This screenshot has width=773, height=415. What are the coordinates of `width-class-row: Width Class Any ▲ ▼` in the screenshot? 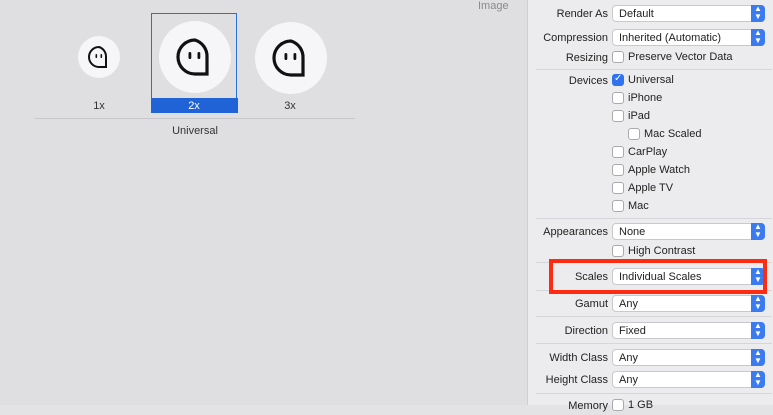 It's located at (650, 358).